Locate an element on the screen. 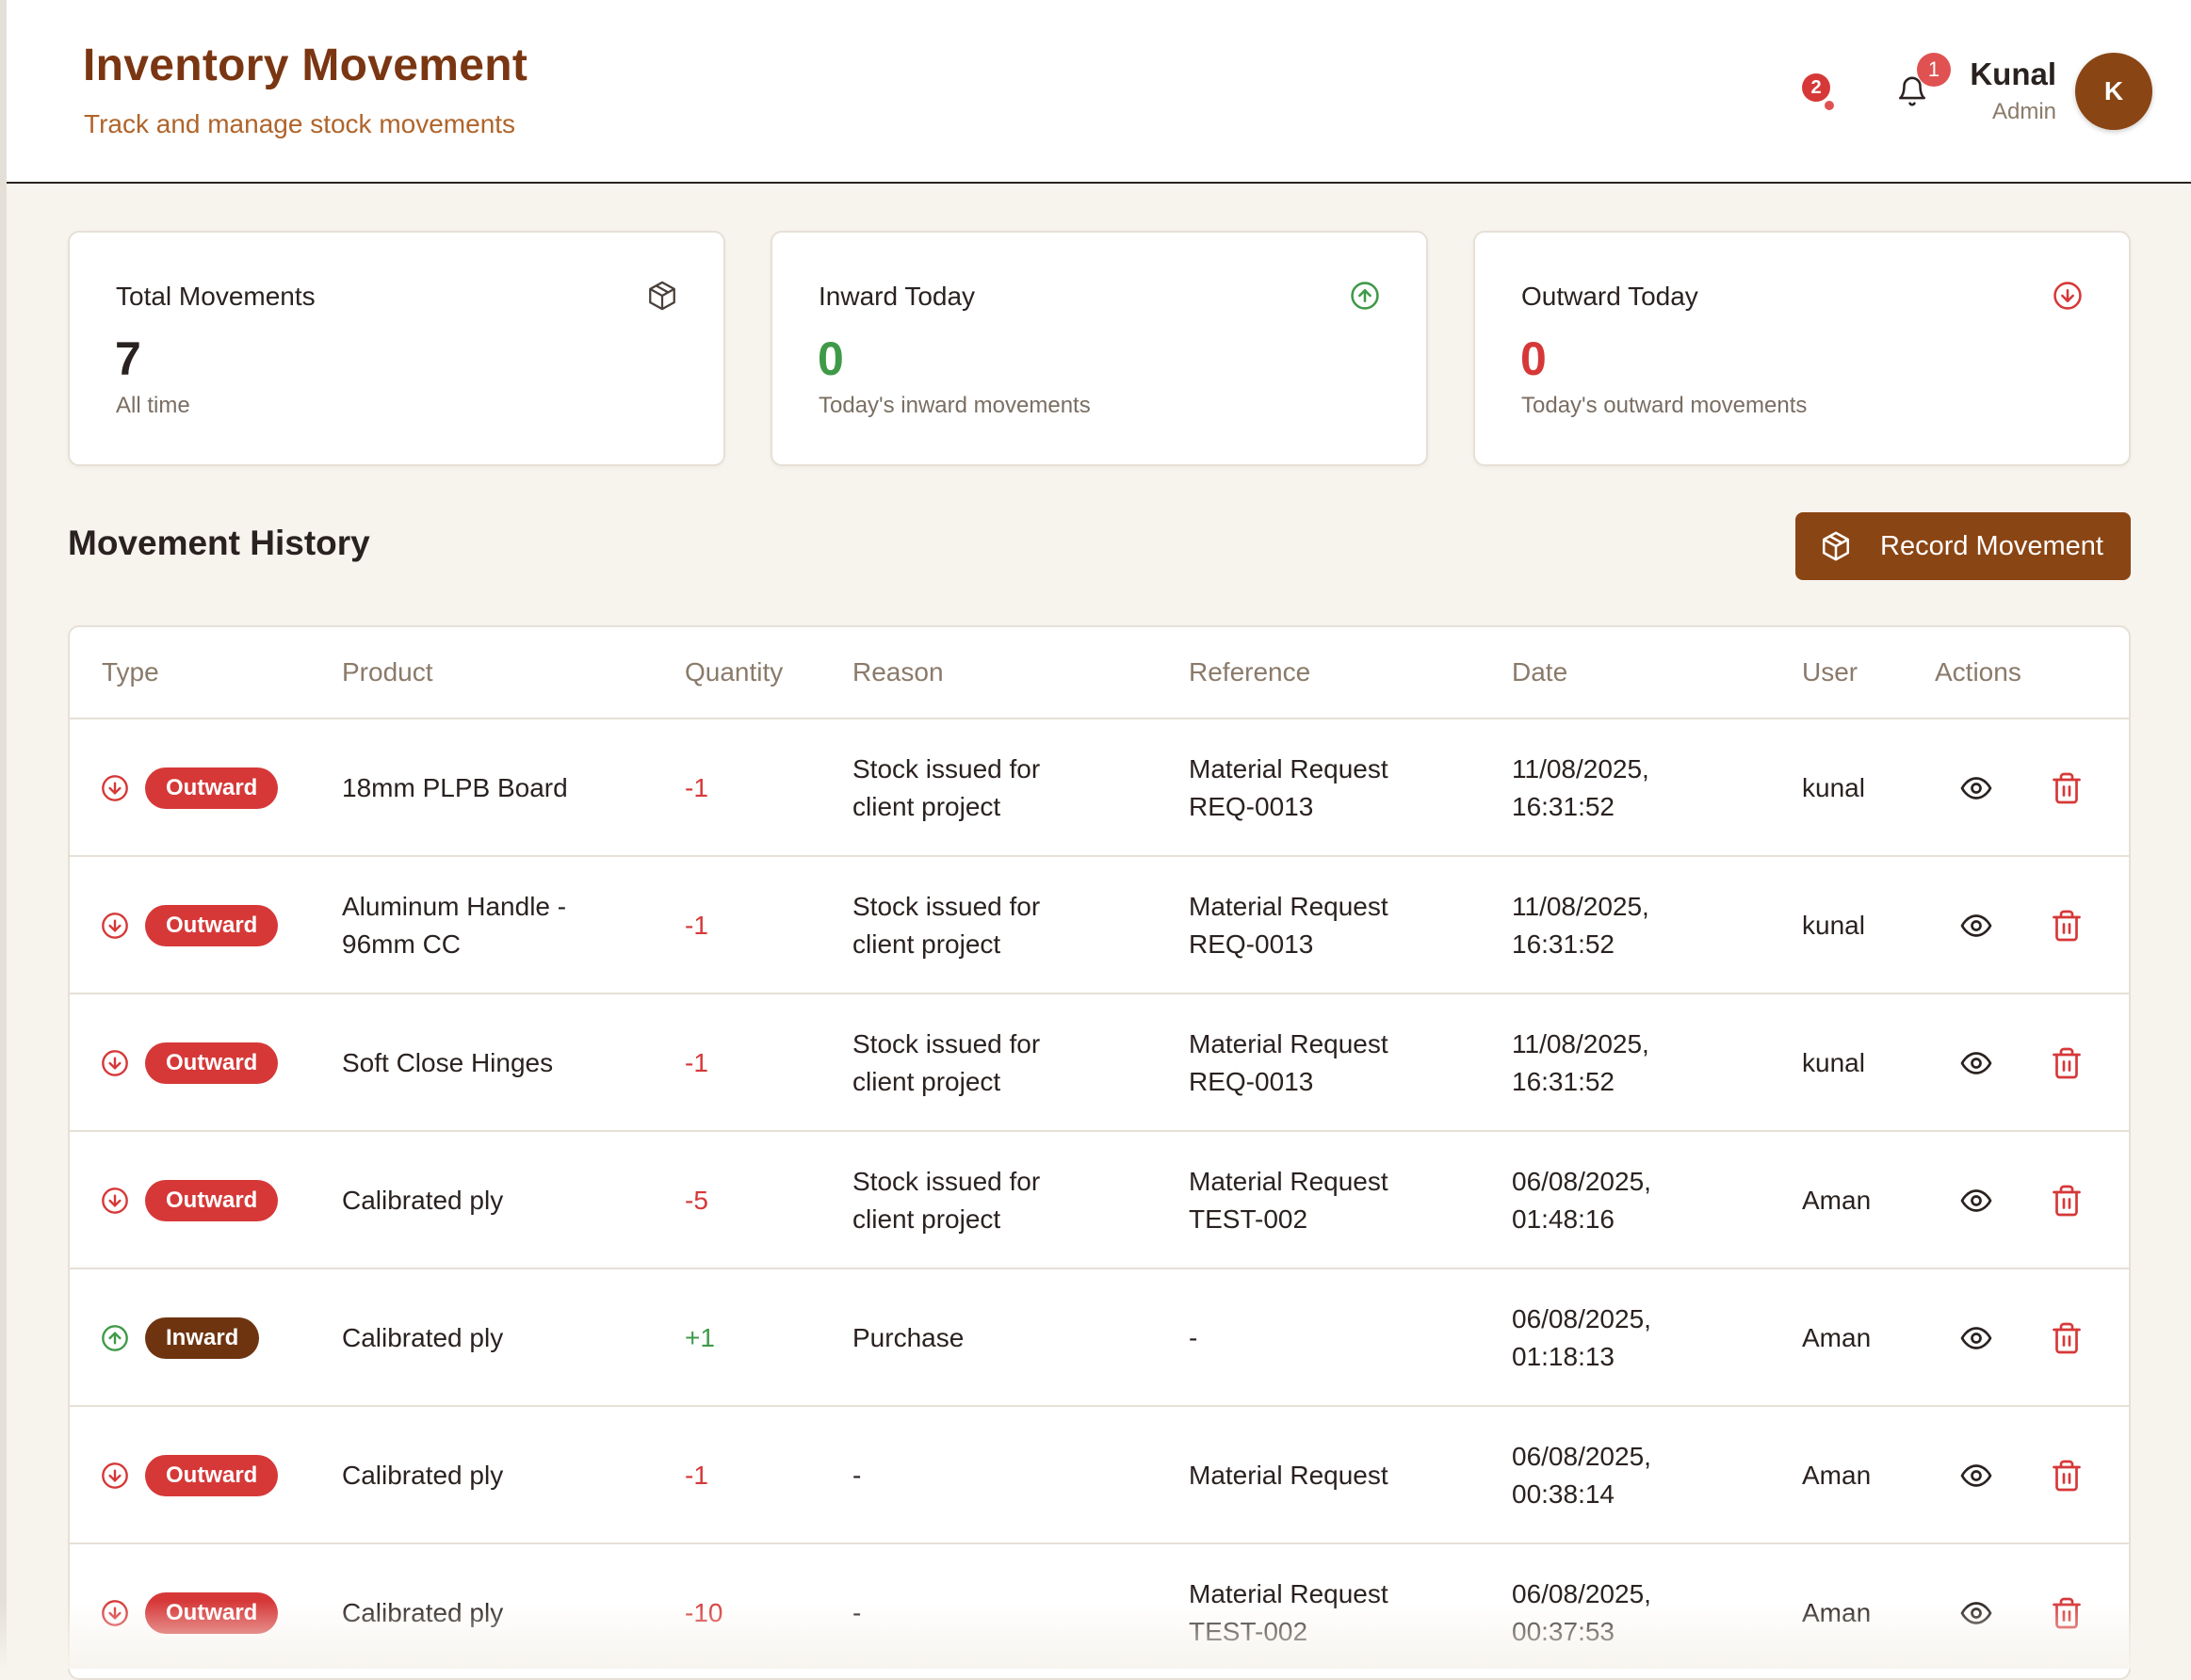 This screenshot has height=1680, width=2191. alert-dot is located at coordinates (1830, 106).